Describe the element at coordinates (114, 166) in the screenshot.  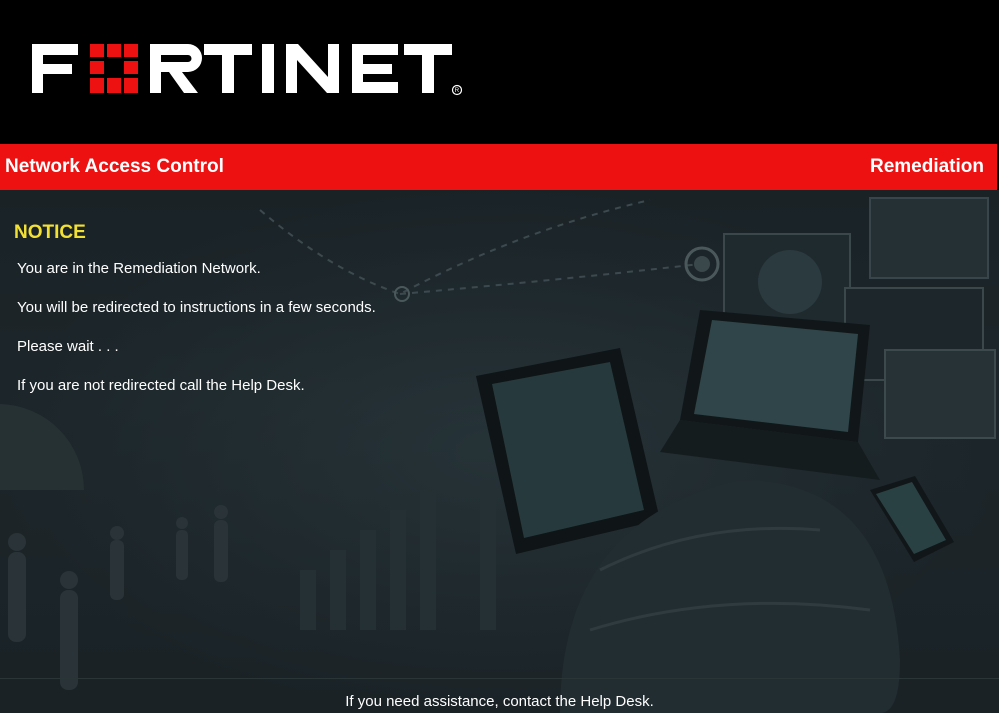
I see `title-network-access-control: Network Access Control` at that location.